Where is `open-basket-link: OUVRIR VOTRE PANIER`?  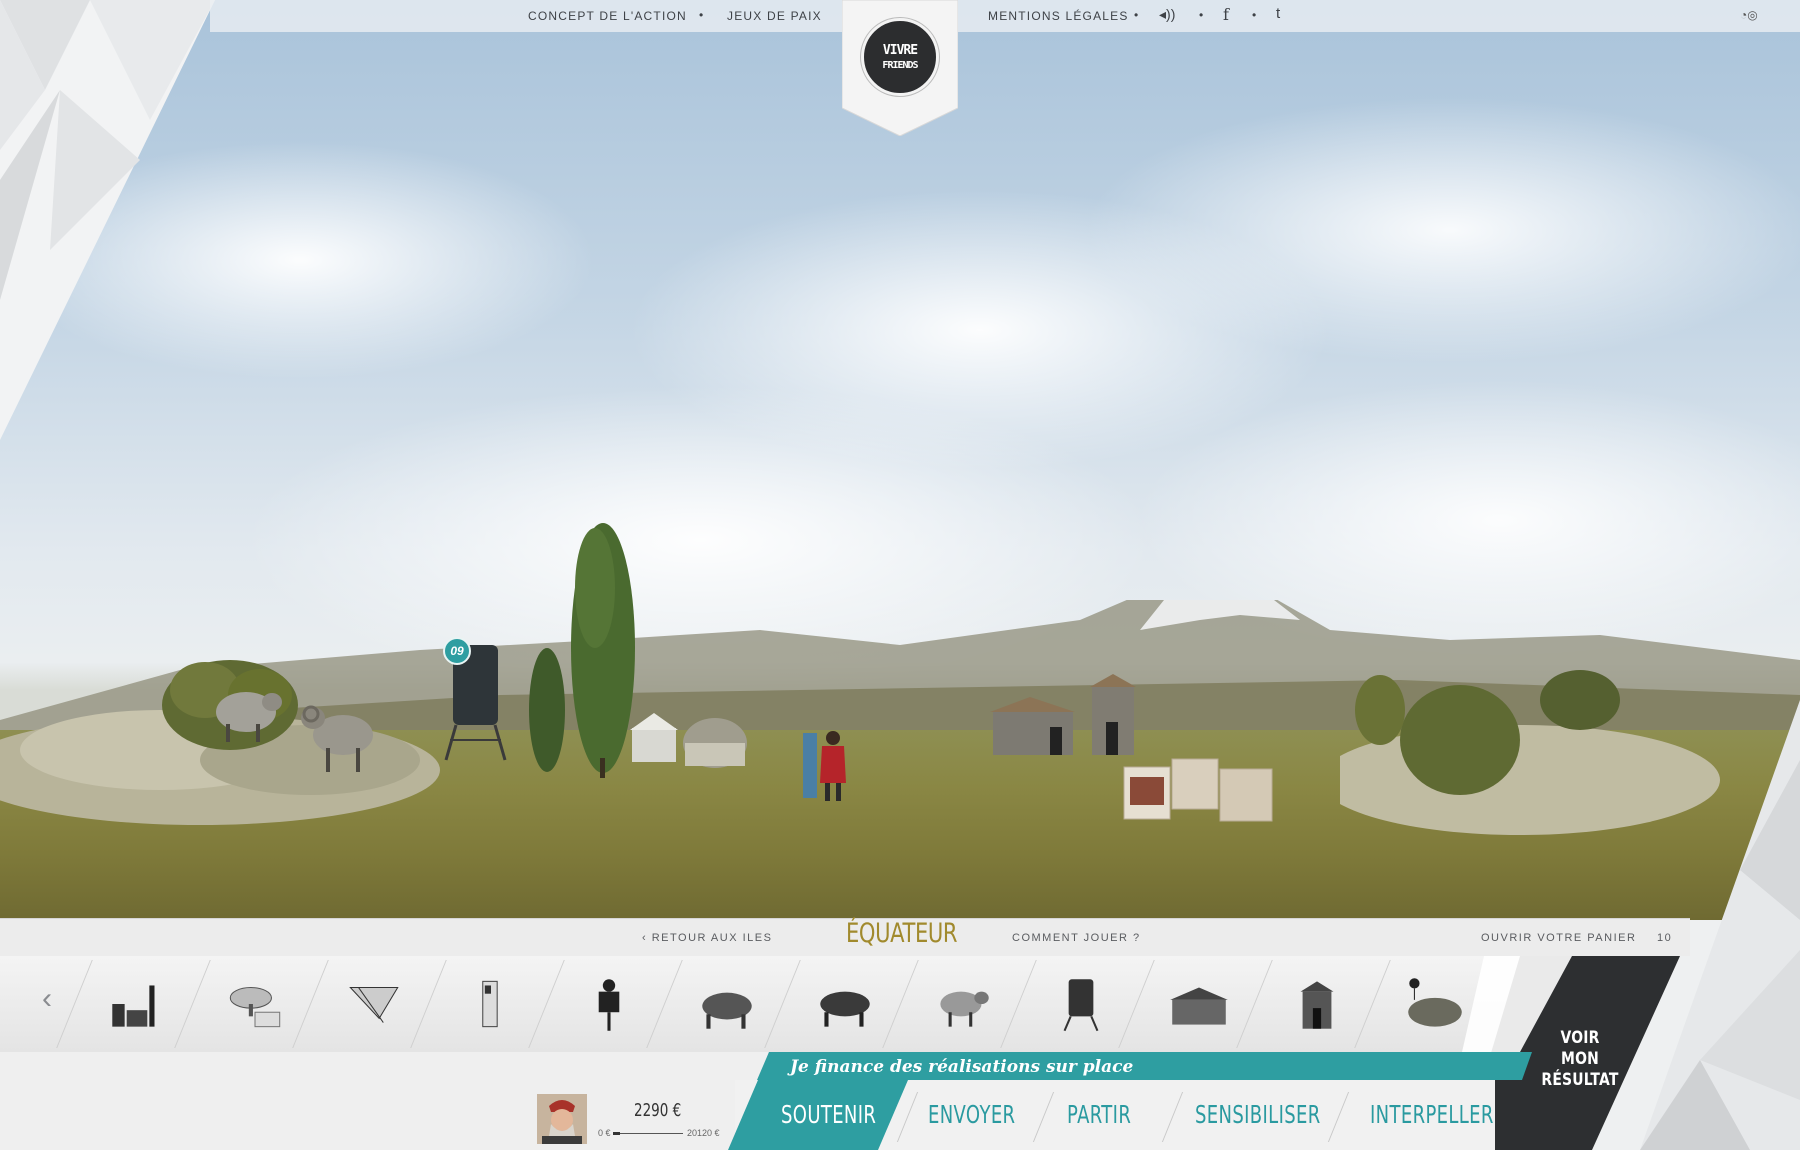 open-basket-link: OUVRIR VOTRE PANIER is located at coordinates (1558, 938).